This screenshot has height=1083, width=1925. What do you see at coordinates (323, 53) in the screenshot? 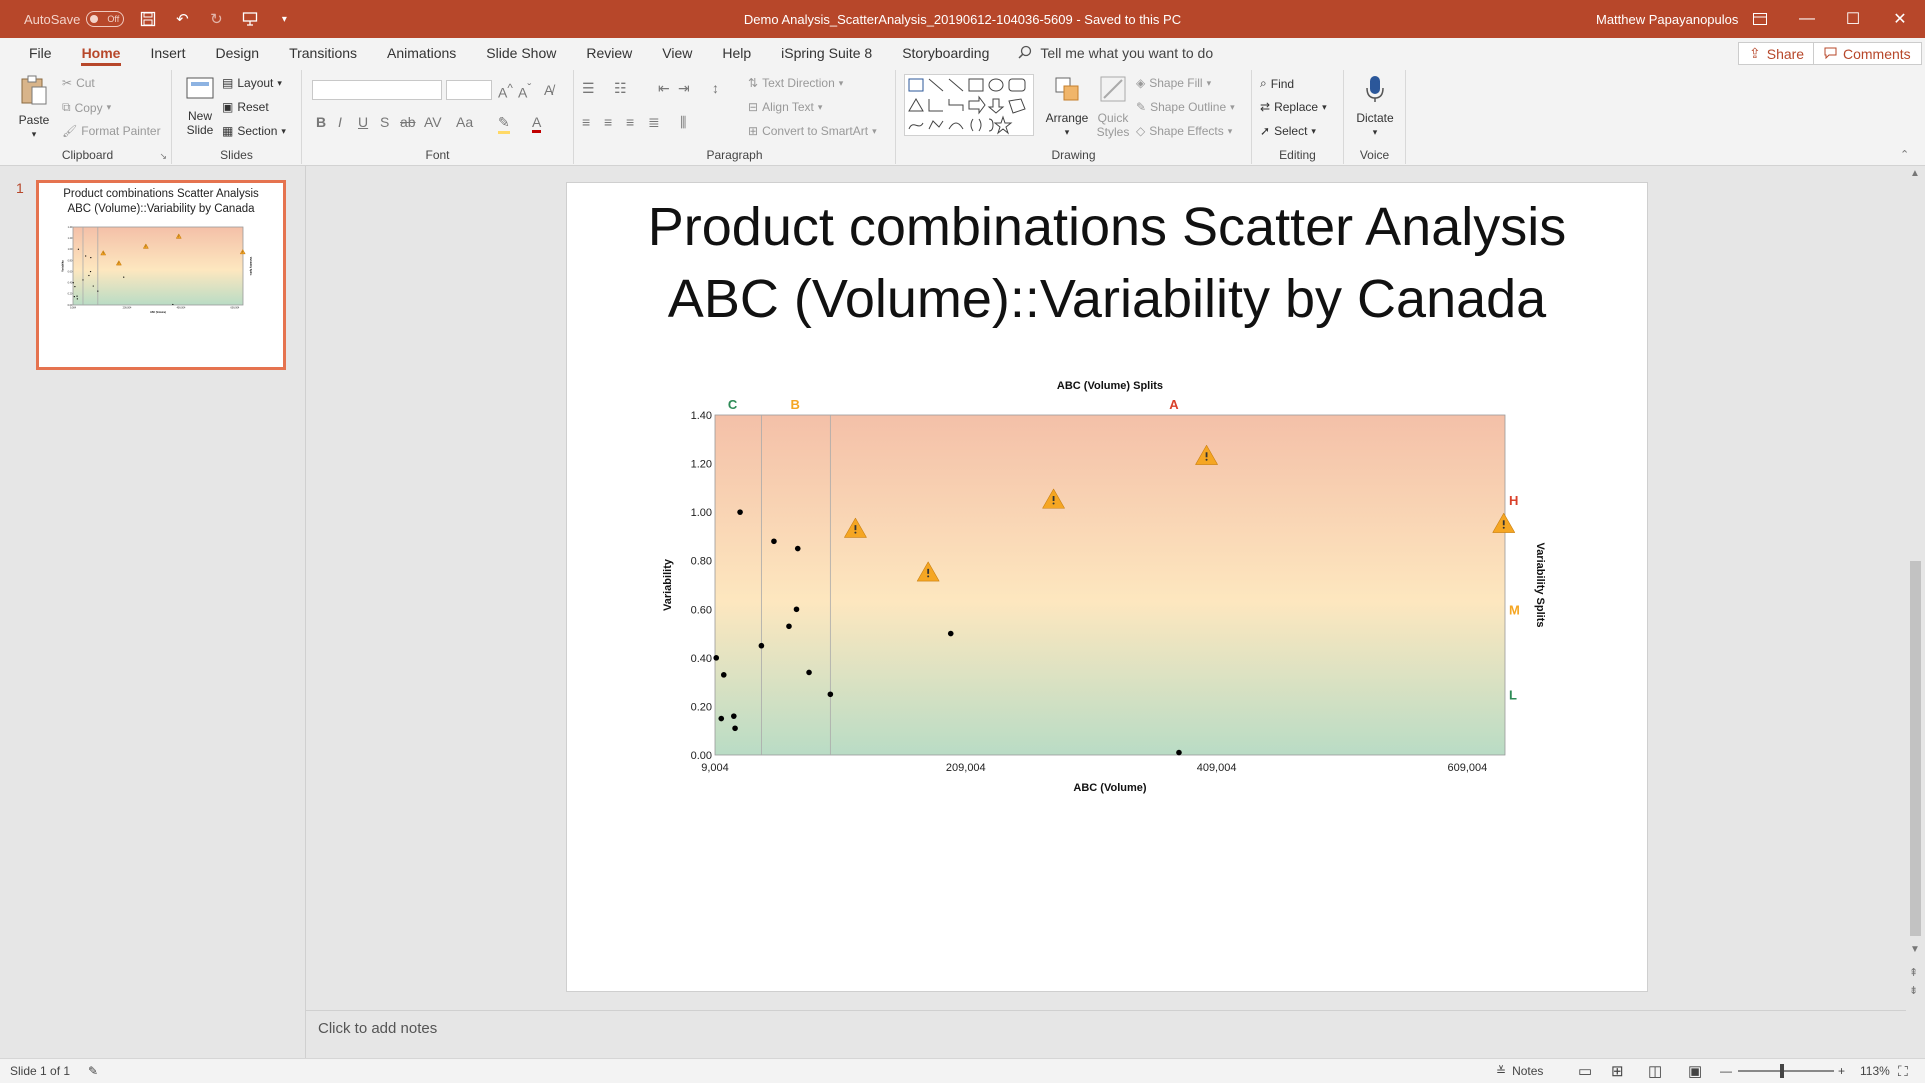
I see `tab-transitions: Transitions` at bounding box center [323, 53].